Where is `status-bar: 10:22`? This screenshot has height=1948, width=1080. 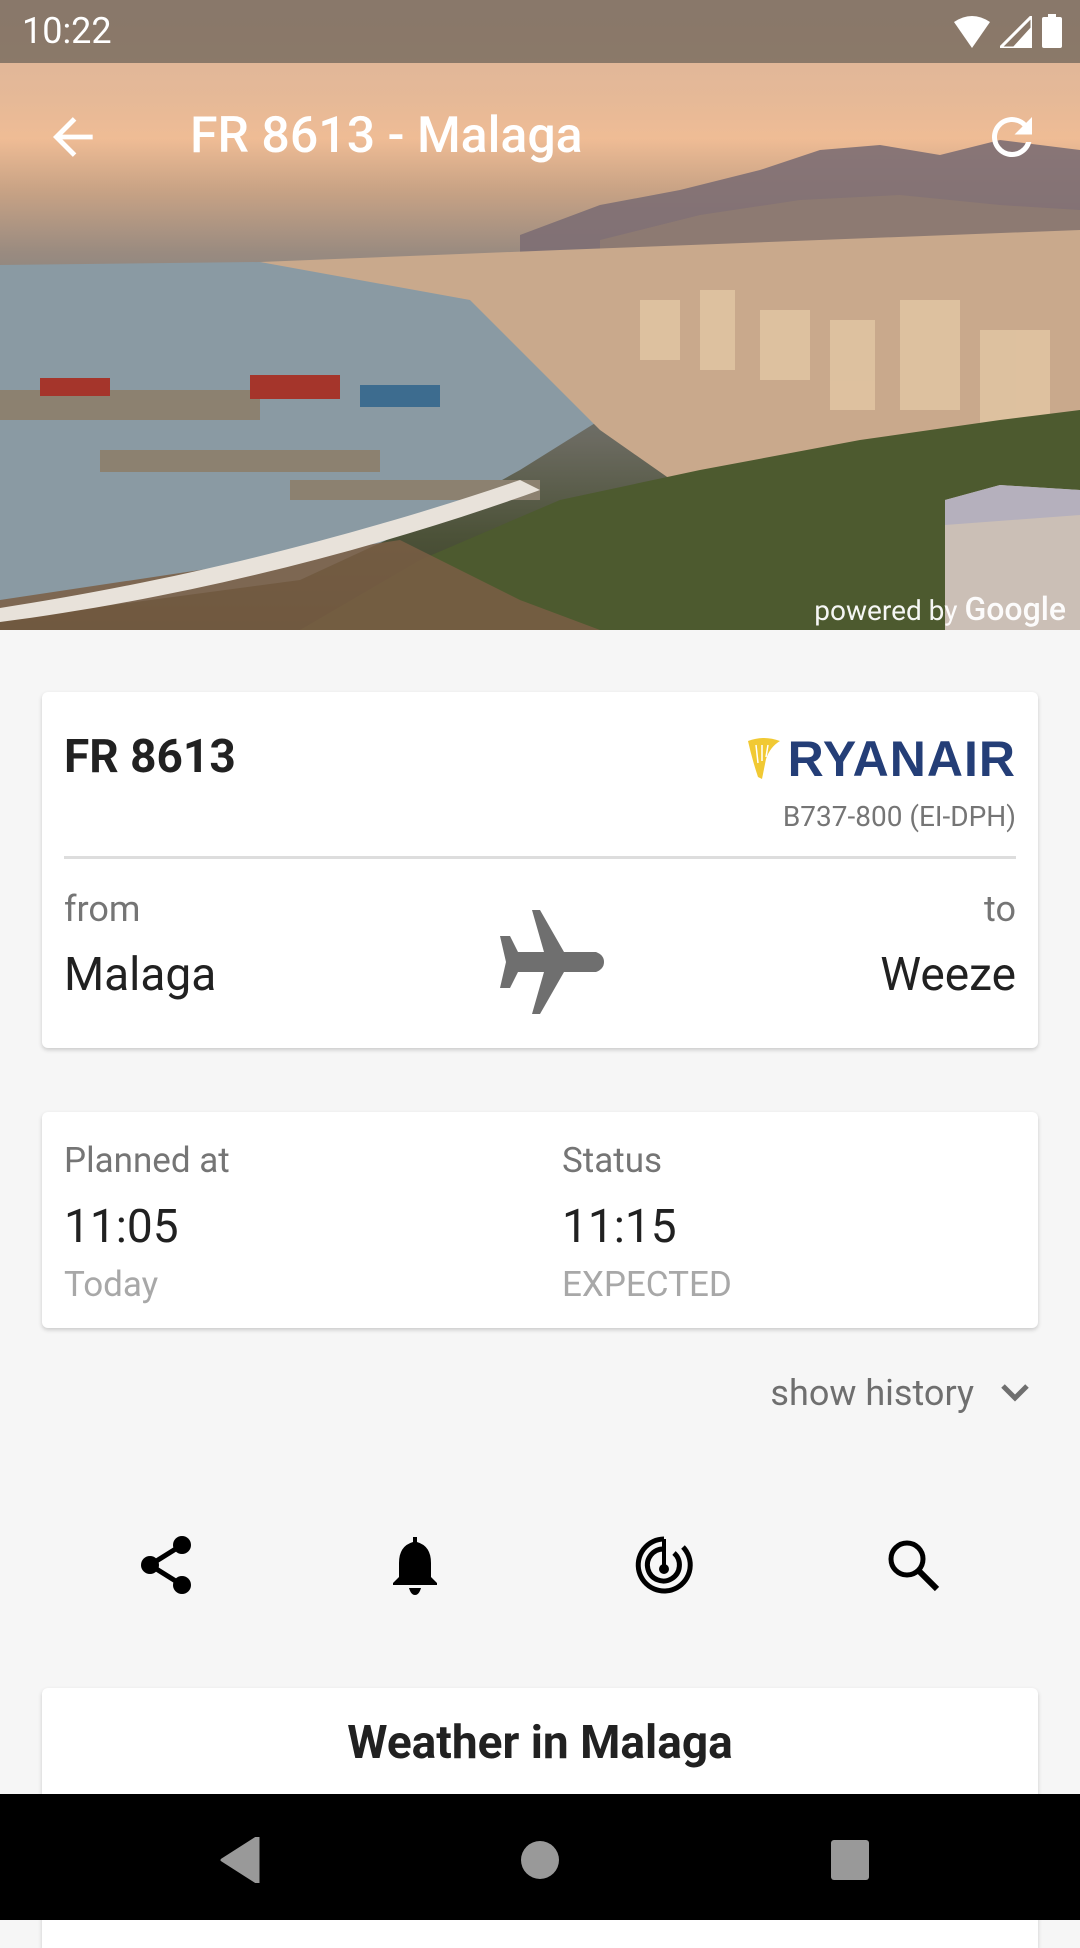 status-bar: 10:22 is located at coordinates (540, 31).